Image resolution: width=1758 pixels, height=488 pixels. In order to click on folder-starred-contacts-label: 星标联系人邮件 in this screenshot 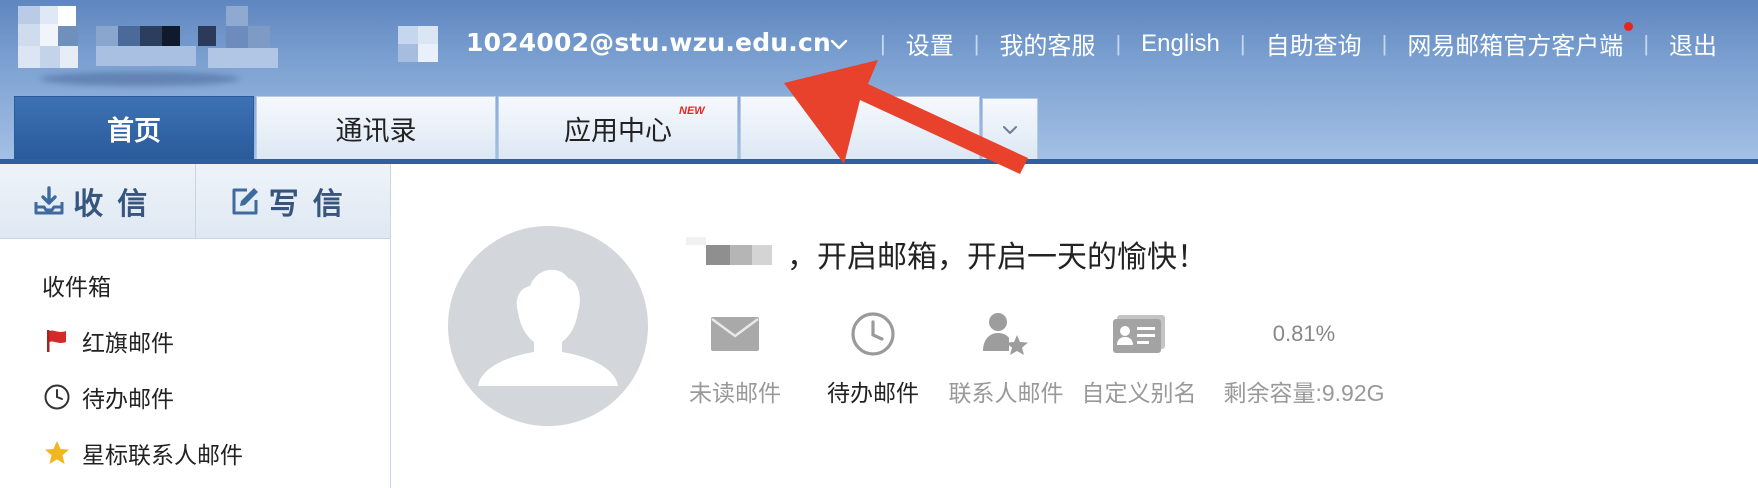, I will do `click(162, 455)`.